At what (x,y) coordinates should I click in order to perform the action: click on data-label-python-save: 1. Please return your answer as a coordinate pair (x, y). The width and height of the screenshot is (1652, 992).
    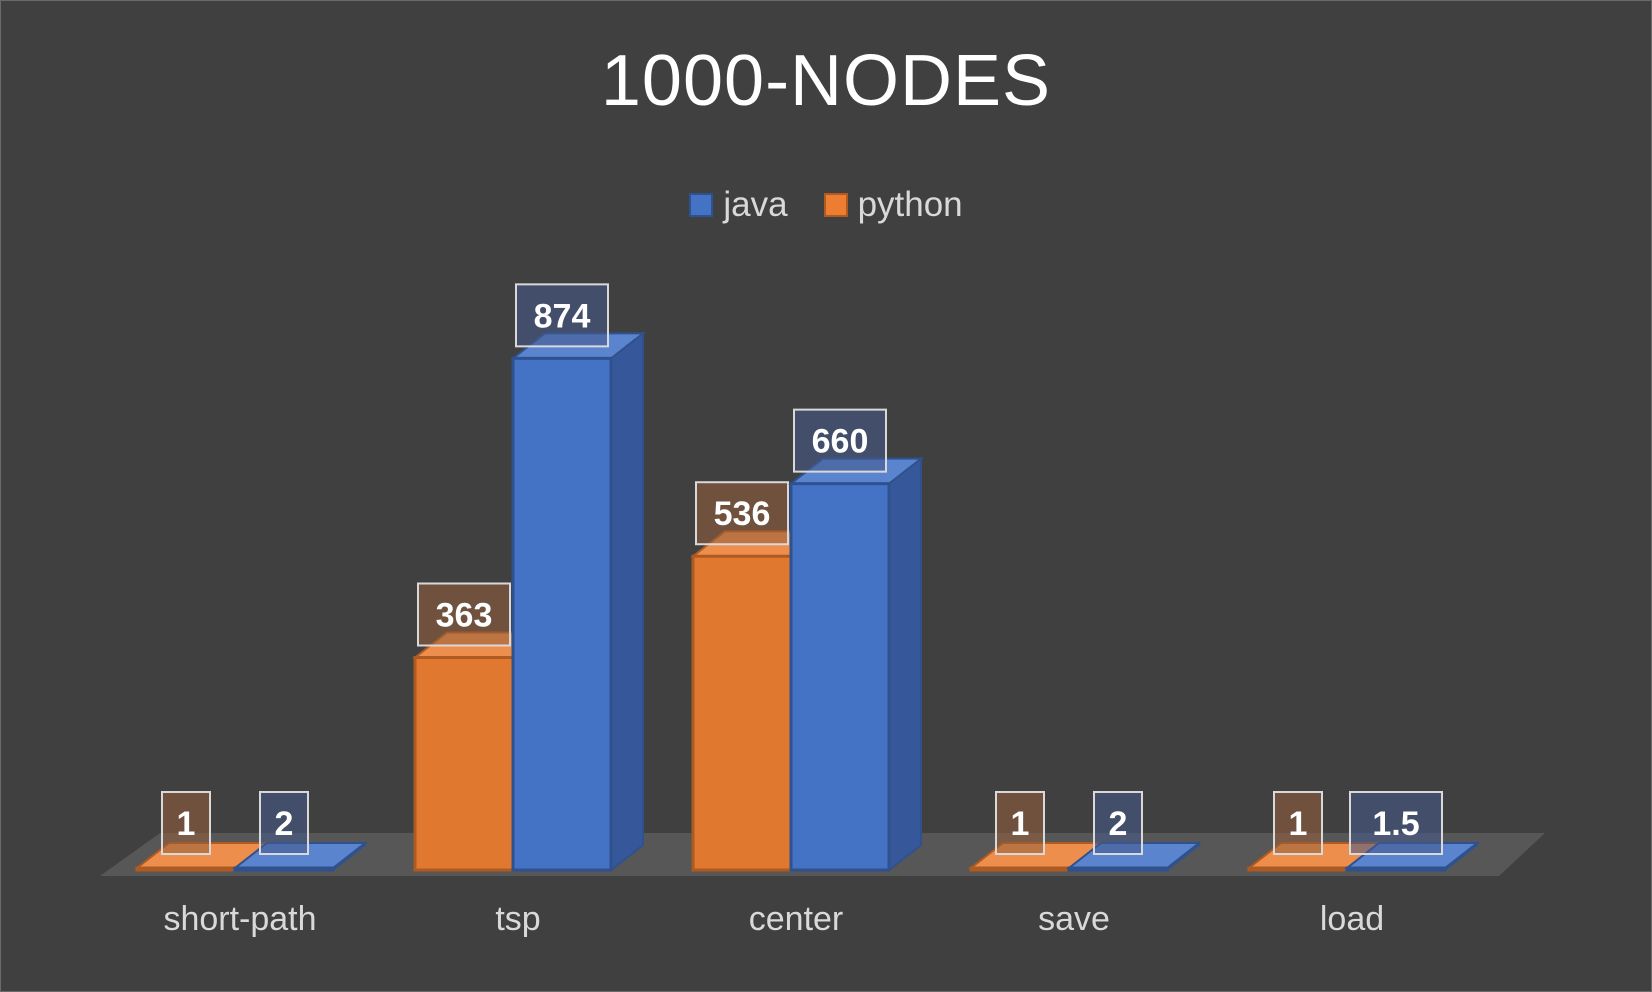
    Looking at the image, I should click on (1020, 823).